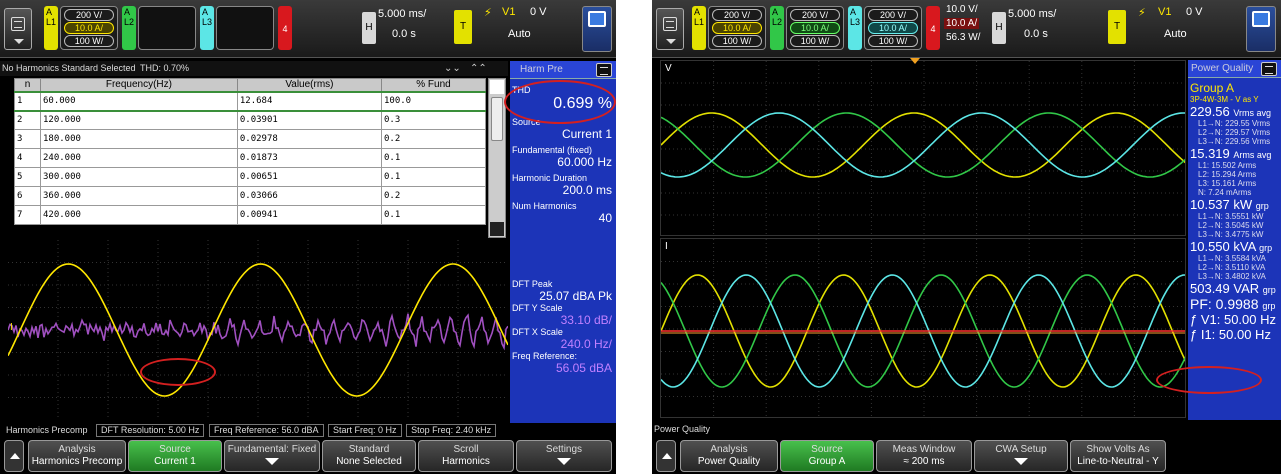 The height and width of the screenshot is (474, 1281). I want to click on softkey-label: Source, so click(827, 449).